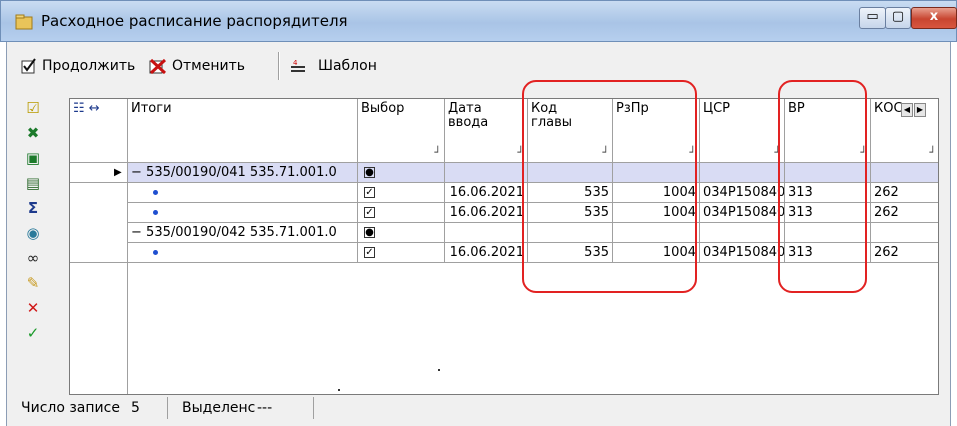 The width and height of the screenshot is (957, 426). I want to click on status-separator, so click(313, 408).